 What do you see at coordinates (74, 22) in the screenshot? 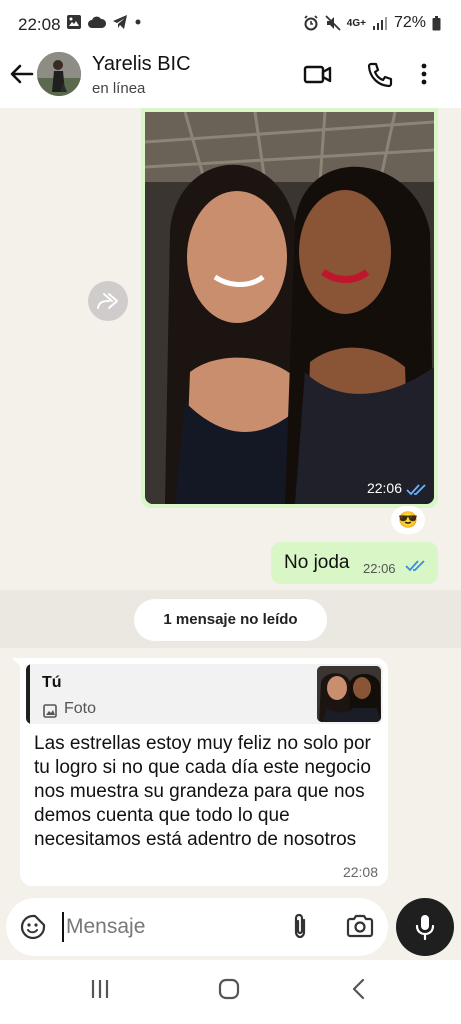
I see `image-icon` at bounding box center [74, 22].